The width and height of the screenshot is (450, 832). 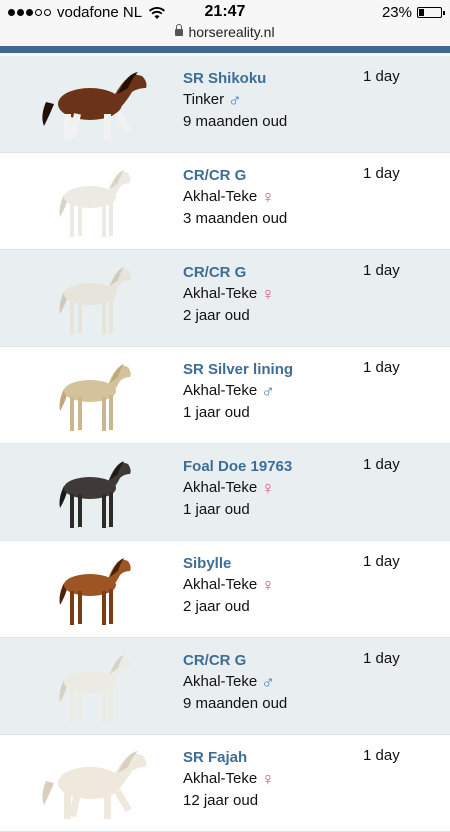 I want to click on horse-name-link: Sibylle, so click(x=229, y=563).